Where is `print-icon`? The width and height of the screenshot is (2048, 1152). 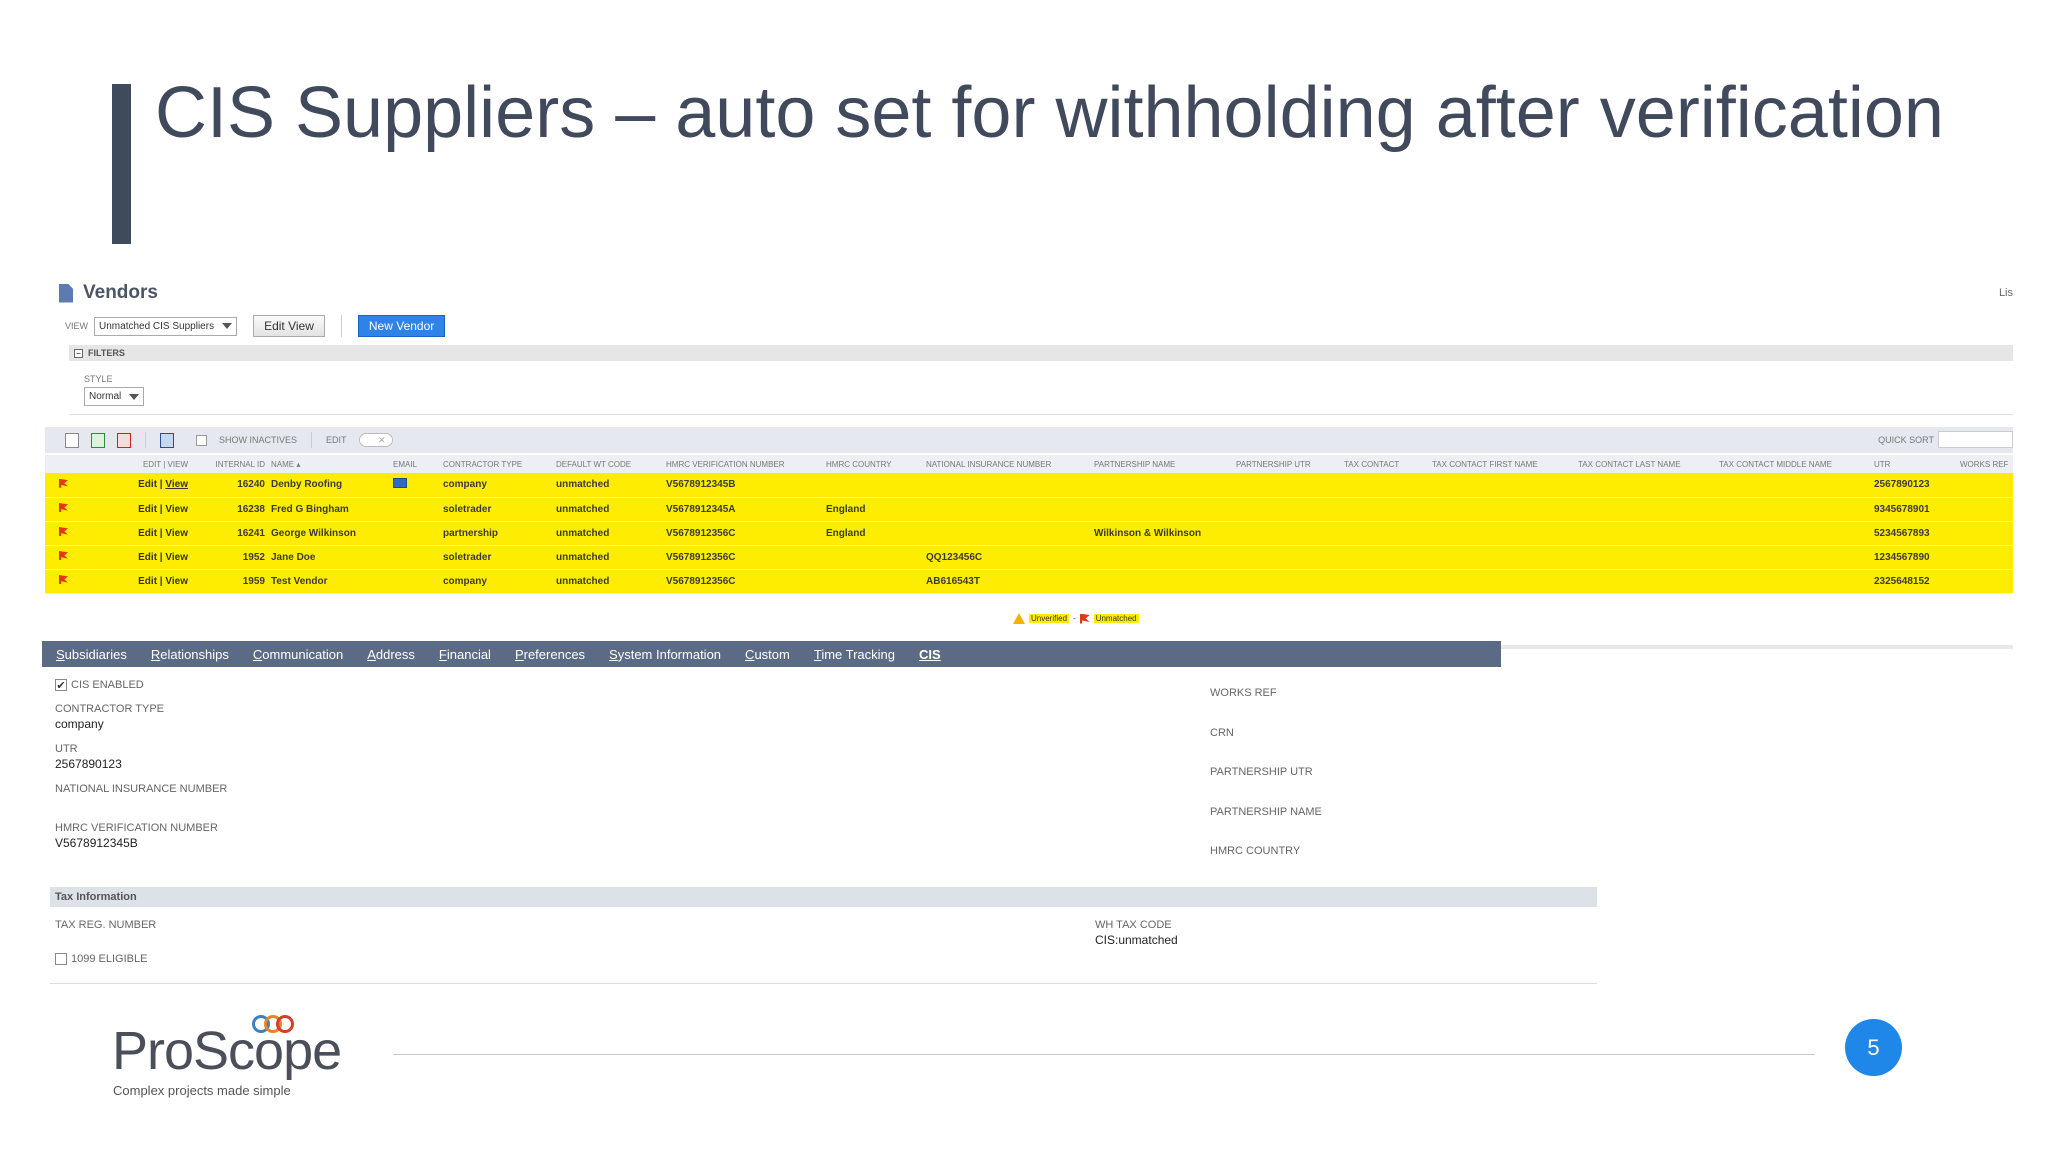 print-icon is located at coordinates (167, 440).